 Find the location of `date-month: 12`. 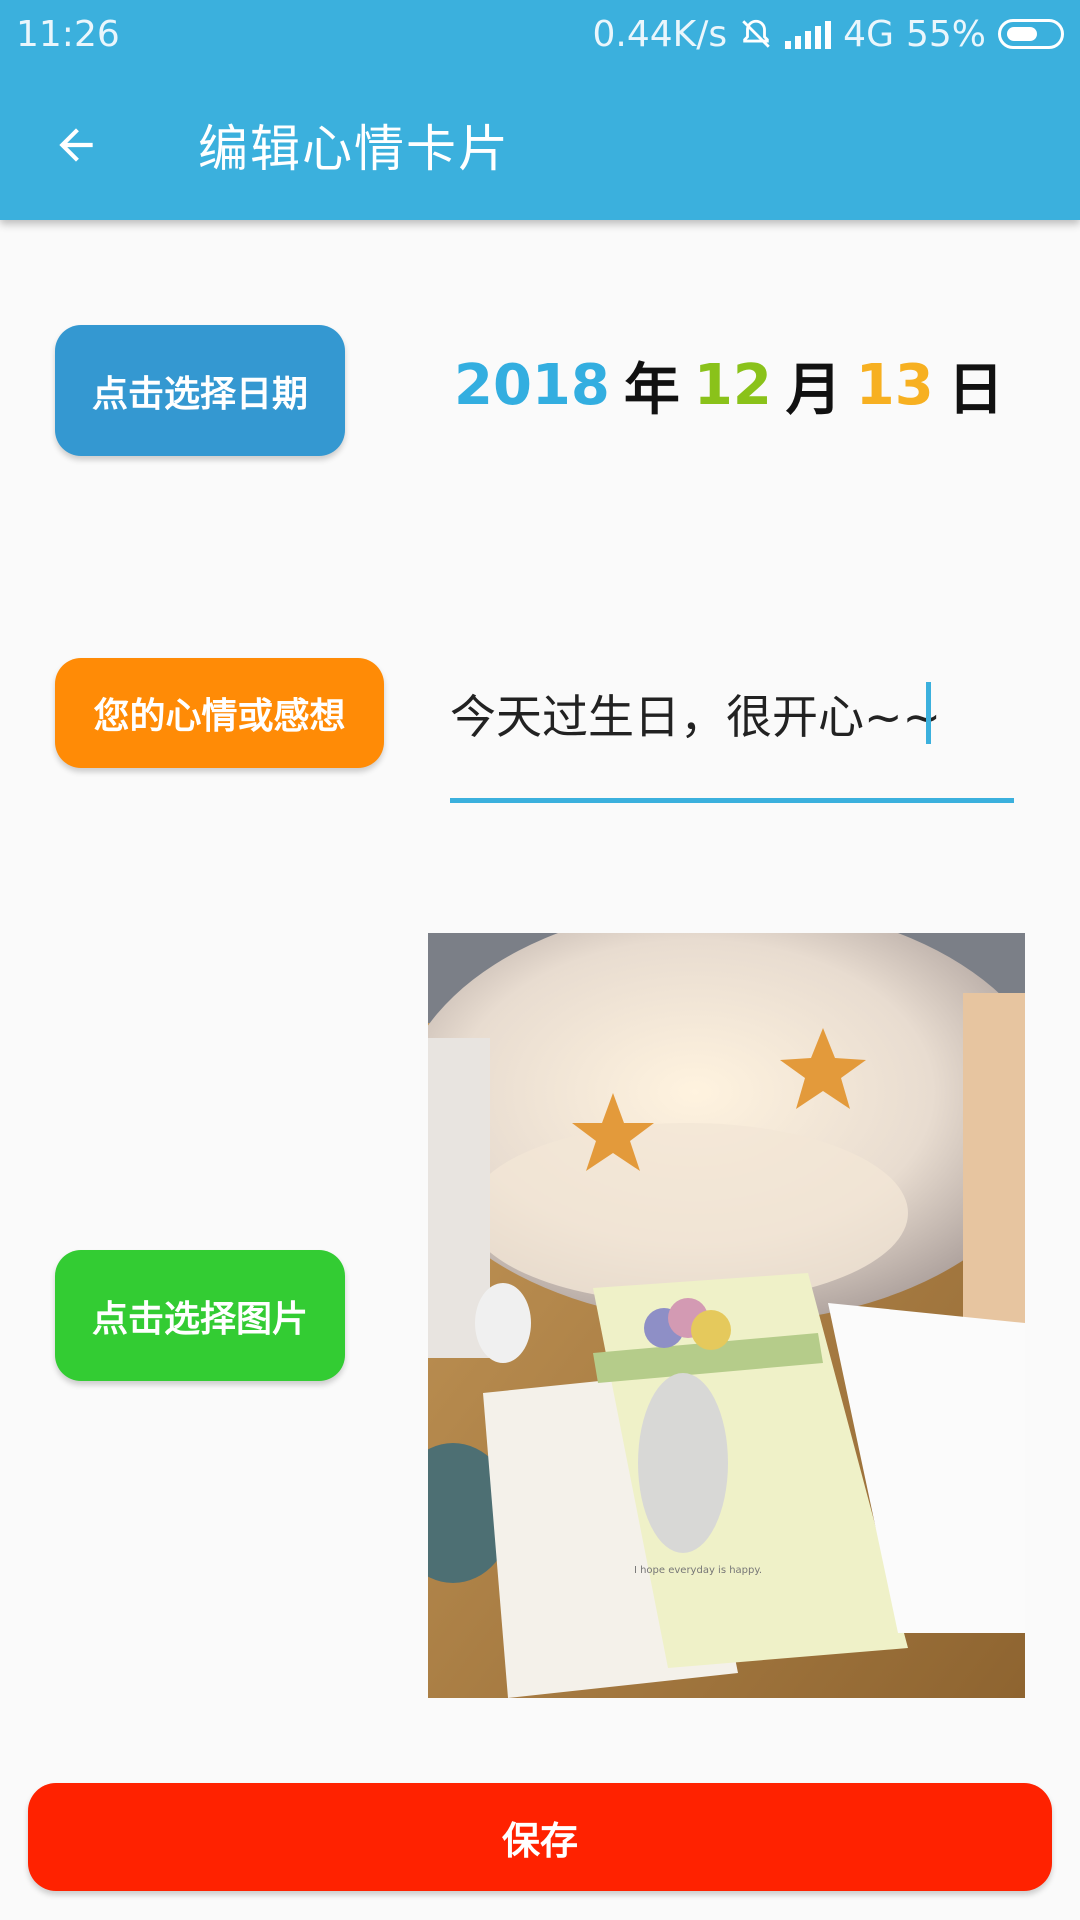

date-month: 12 is located at coordinates (732, 385).